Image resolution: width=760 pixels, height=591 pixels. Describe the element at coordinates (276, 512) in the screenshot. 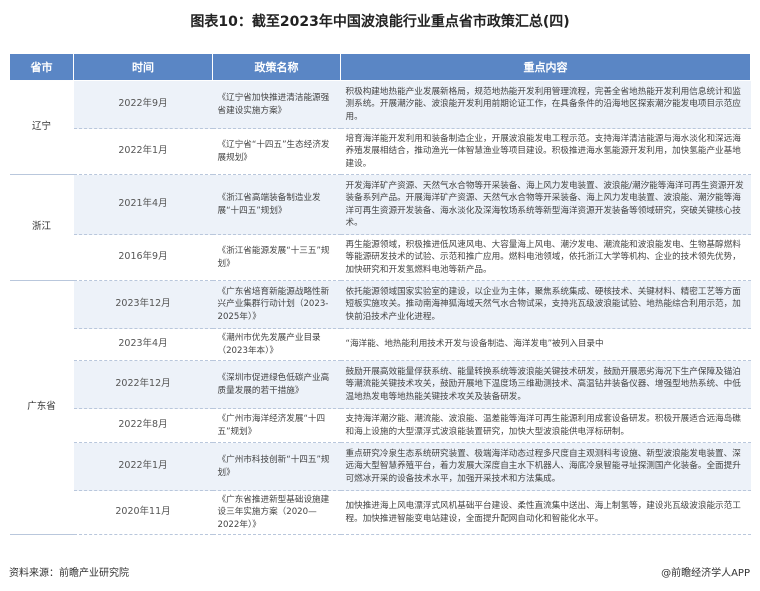

I see `policy-cell: 《广东省推进新型基础设施建设三年实施方案（2020—2022年）》` at that location.